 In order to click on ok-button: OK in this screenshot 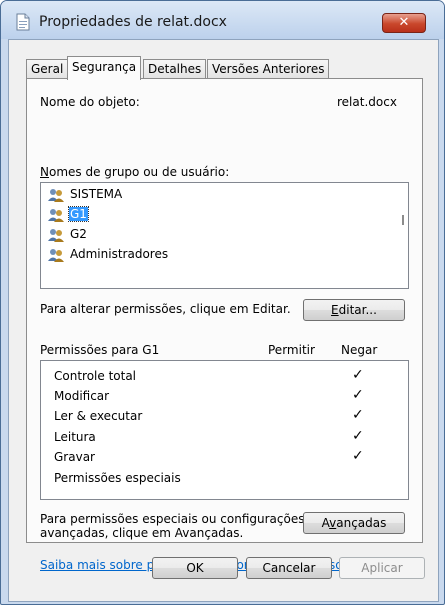, I will do `click(195, 568)`.